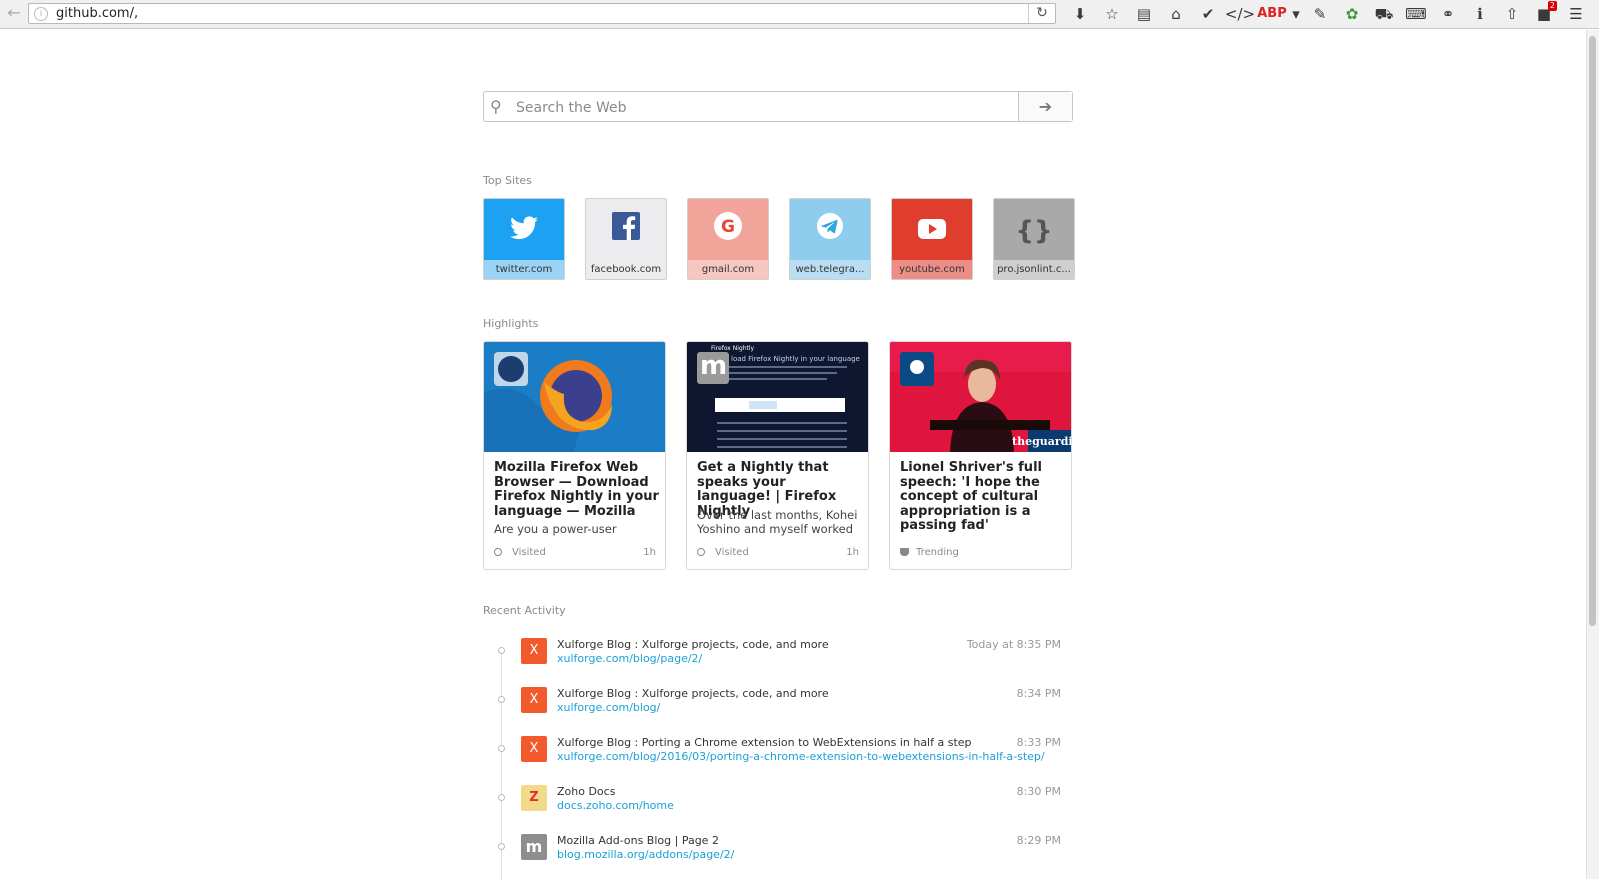 The width and height of the screenshot is (1599, 879). Describe the element at coordinates (1013, 644) in the screenshot. I see `activity-time: Today at 8:35 PM` at that location.